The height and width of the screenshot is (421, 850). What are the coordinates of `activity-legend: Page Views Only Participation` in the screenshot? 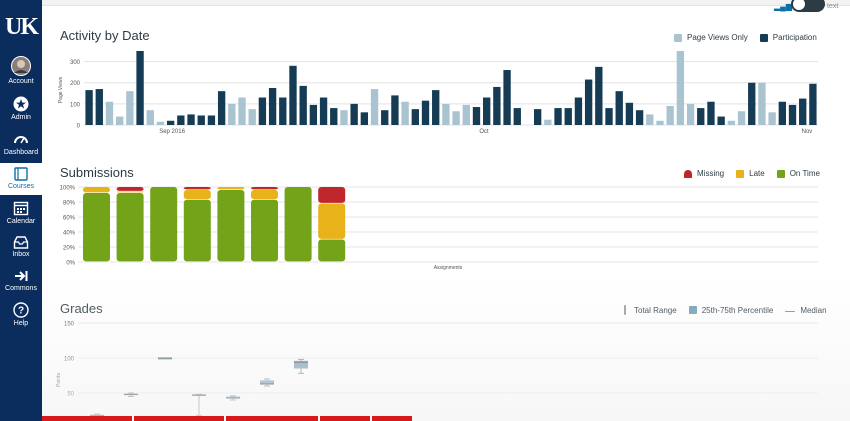 It's located at (739, 37).